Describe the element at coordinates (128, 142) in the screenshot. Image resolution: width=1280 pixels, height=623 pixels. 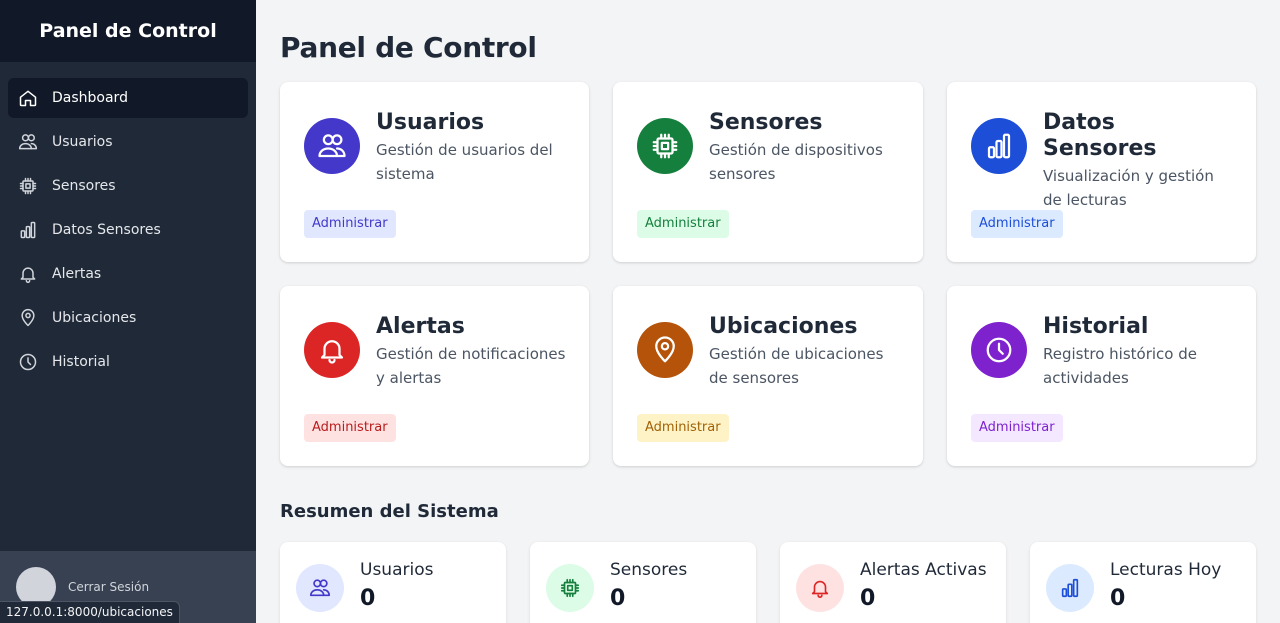
I see `sidebar-item-usuarios: Usuarios` at that location.